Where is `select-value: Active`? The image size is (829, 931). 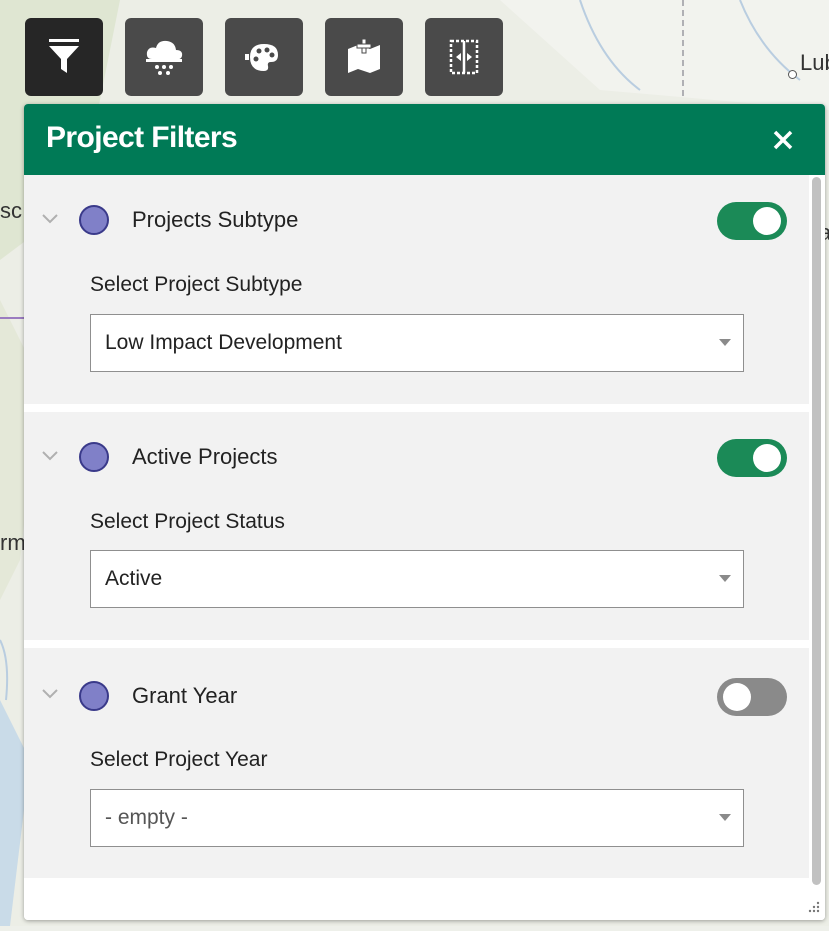
select-value: Active is located at coordinates (134, 578).